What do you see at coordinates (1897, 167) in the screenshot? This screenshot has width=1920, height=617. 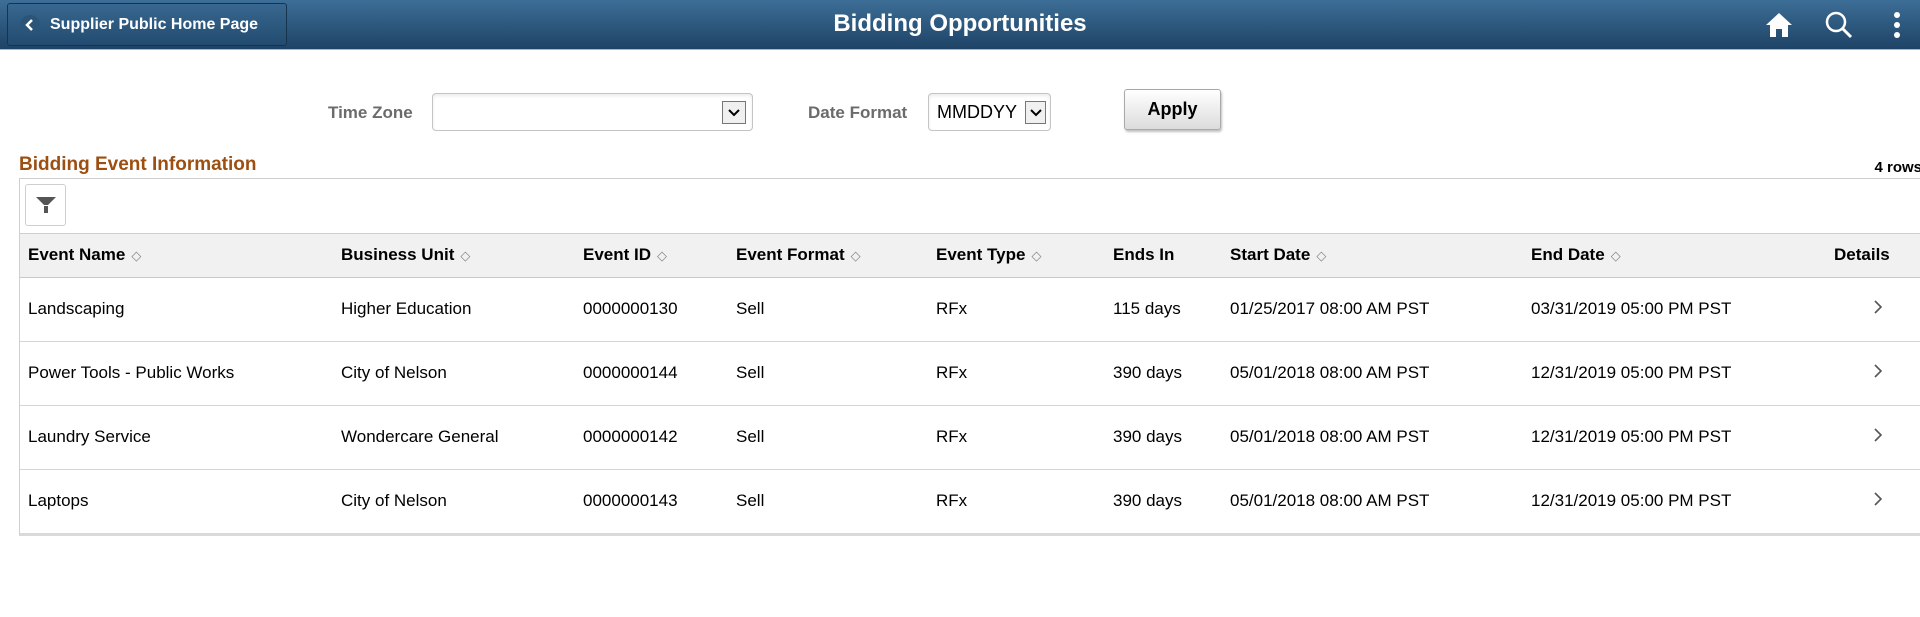 I see `row-count: 4 rows` at bounding box center [1897, 167].